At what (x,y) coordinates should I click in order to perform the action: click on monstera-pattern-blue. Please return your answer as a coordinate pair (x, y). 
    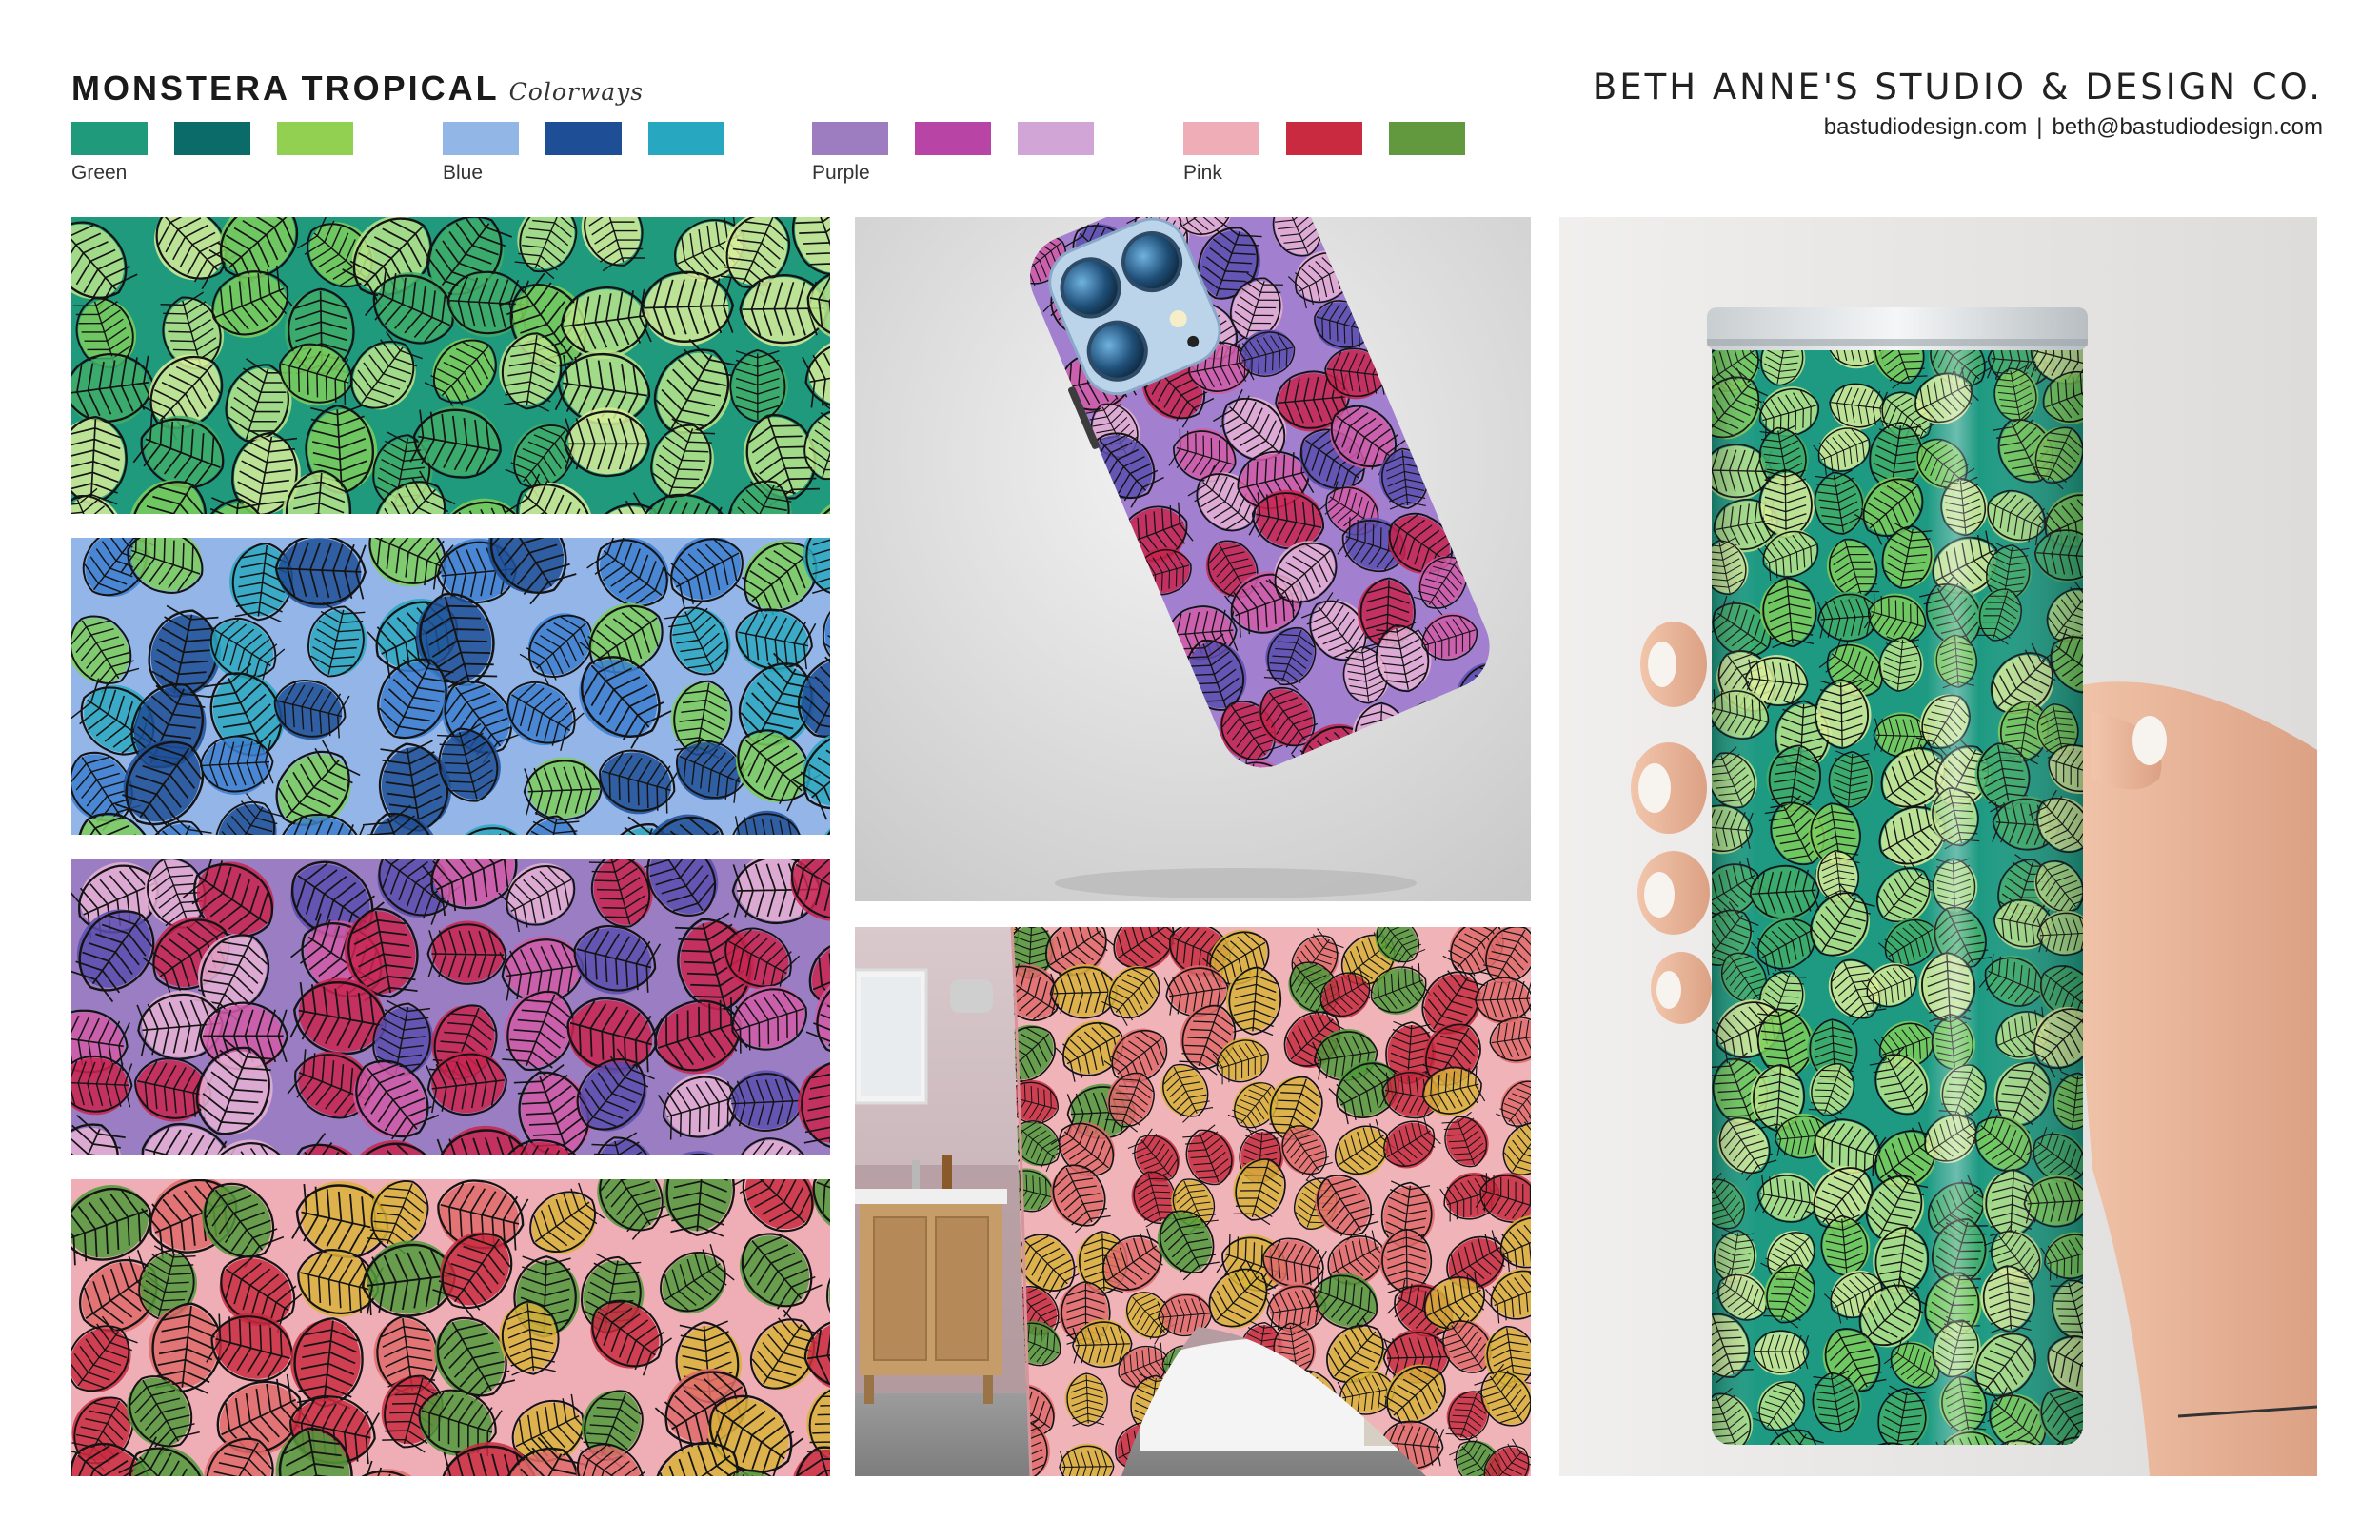
    Looking at the image, I should click on (450, 686).